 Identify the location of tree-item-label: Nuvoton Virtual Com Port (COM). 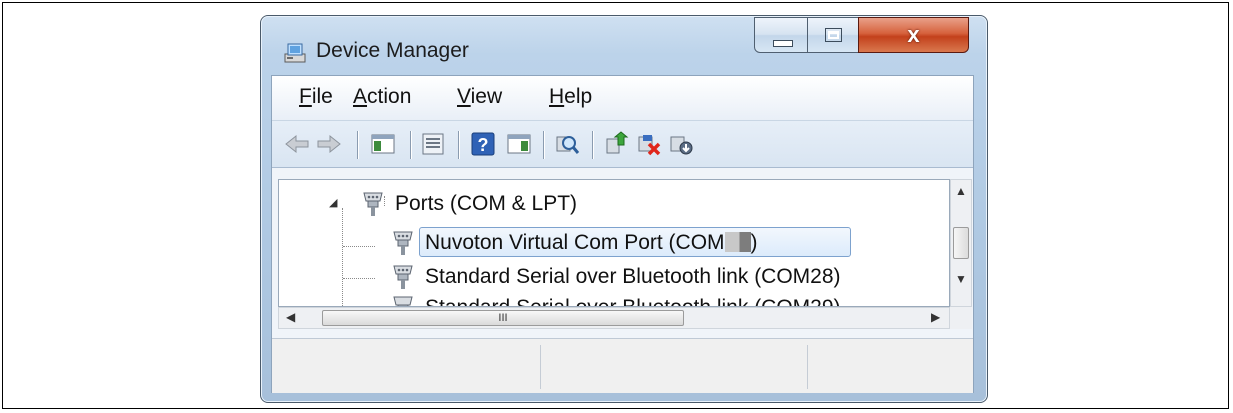
(591, 243).